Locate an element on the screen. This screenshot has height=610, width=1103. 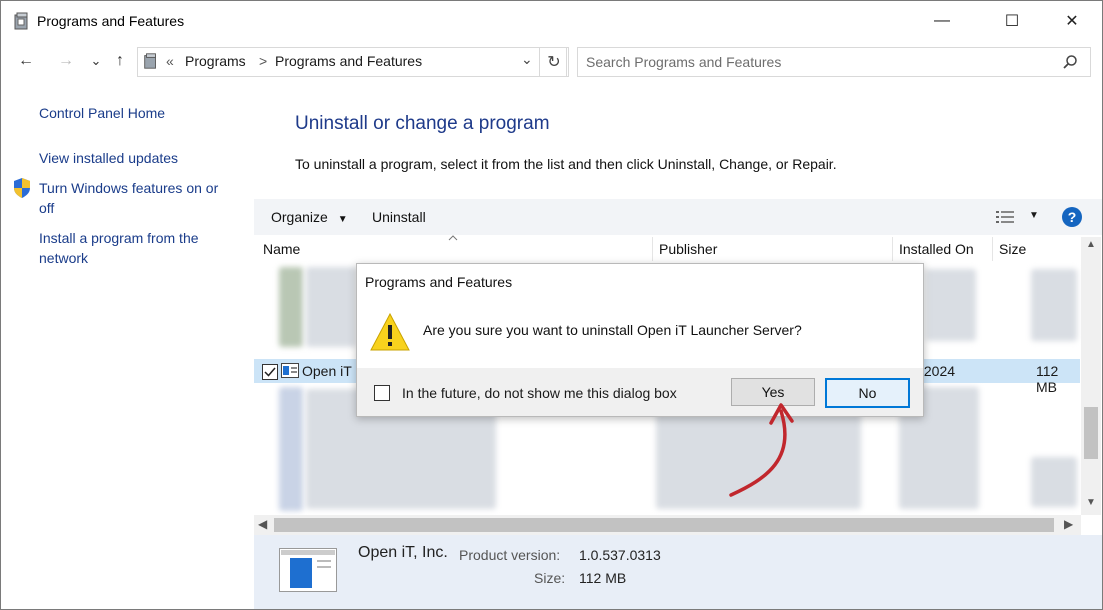
organize-label: Organize is located at coordinates (299, 217).